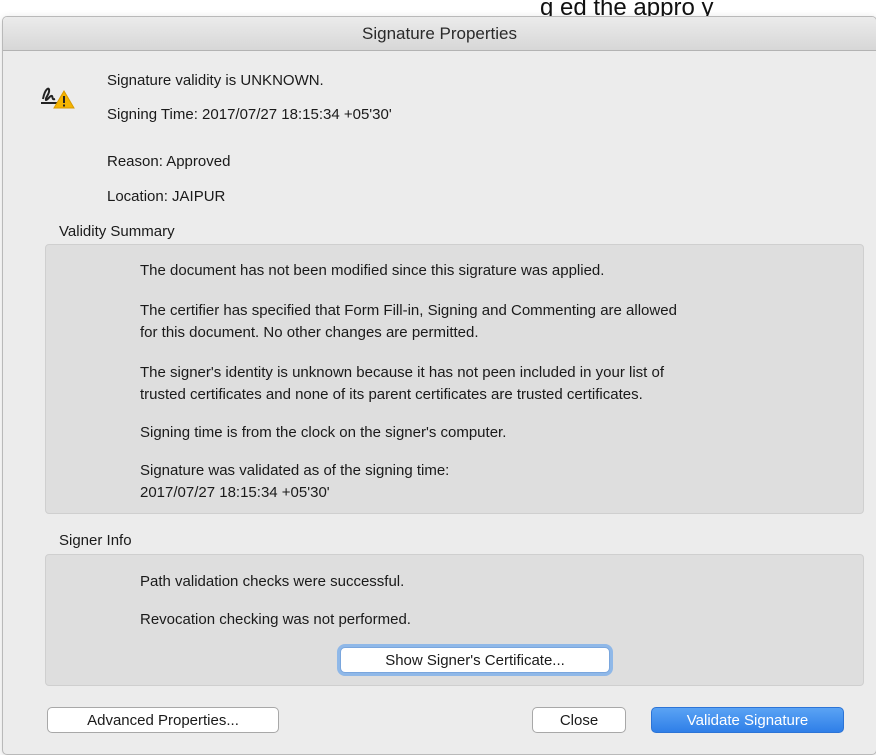  Describe the element at coordinates (235, 492) in the screenshot. I see `validity-line-validated-time: 2017/07/27 18:15:34 +05'30'` at that location.